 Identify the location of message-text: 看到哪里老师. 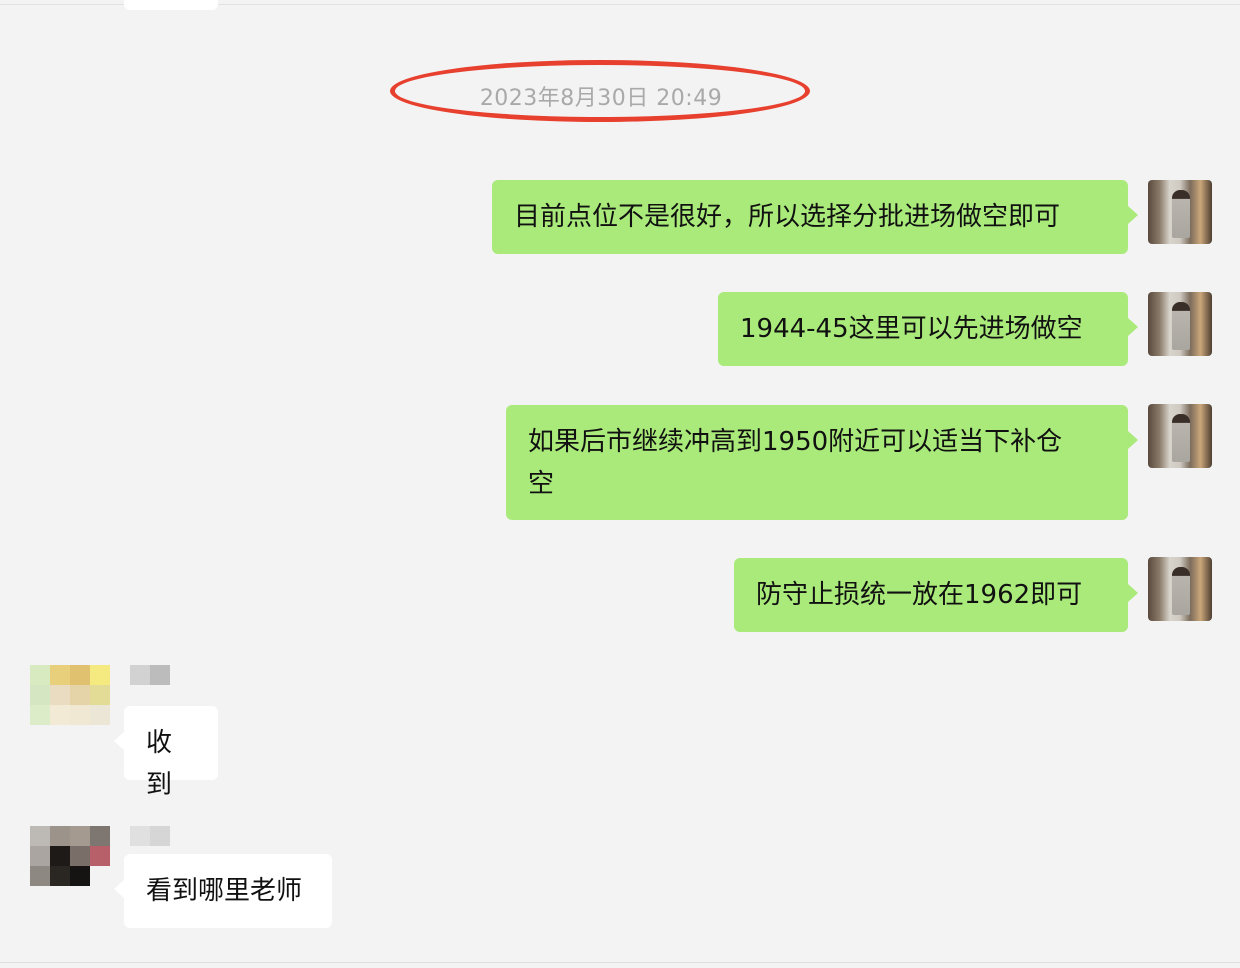
(224, 891).